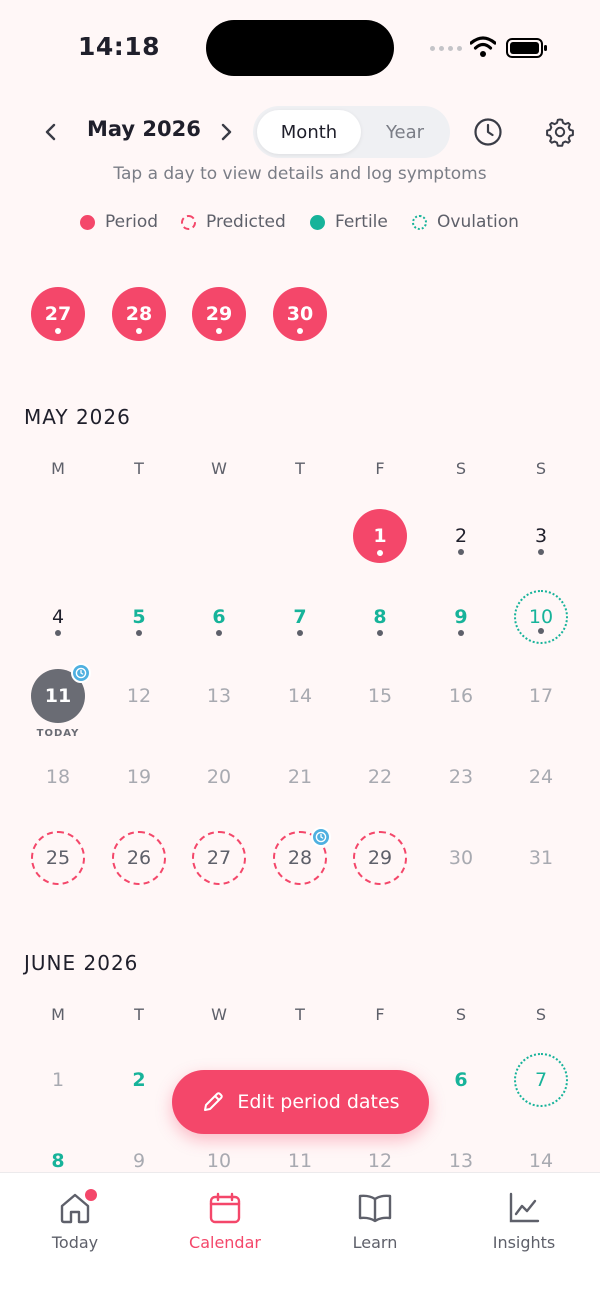 The height and width of the screenshot is (1305, 600). I want to click on tab-today: Today, so click(75, 1220).